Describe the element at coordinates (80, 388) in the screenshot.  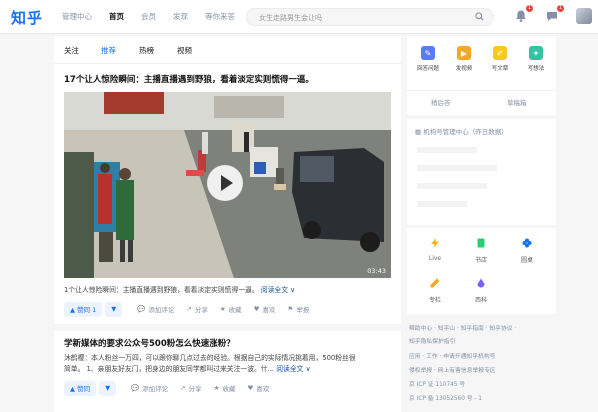
I see `upvote-button: ▲ 赞同` at that location.